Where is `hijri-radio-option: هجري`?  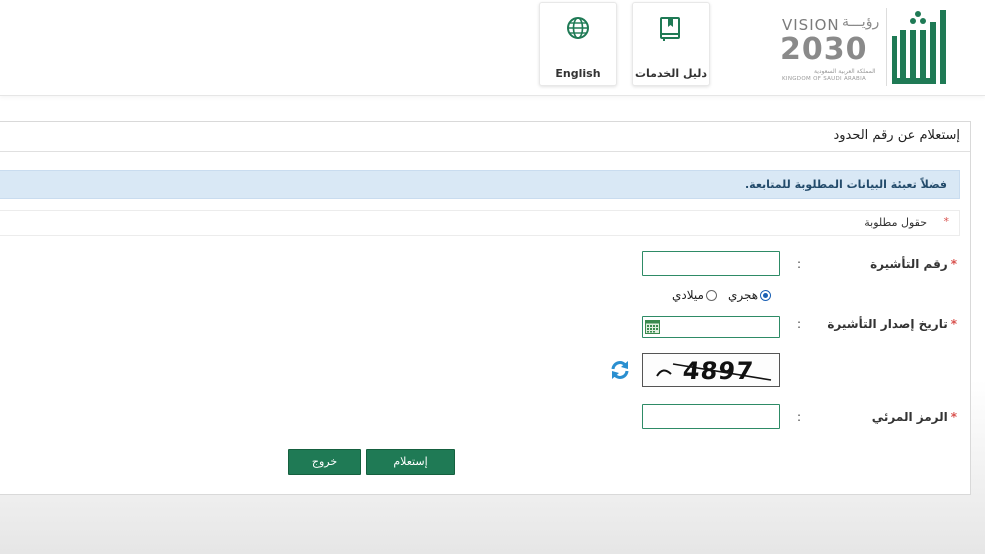 hijri-radio-option: هجري is located at coordinates (750, 295).